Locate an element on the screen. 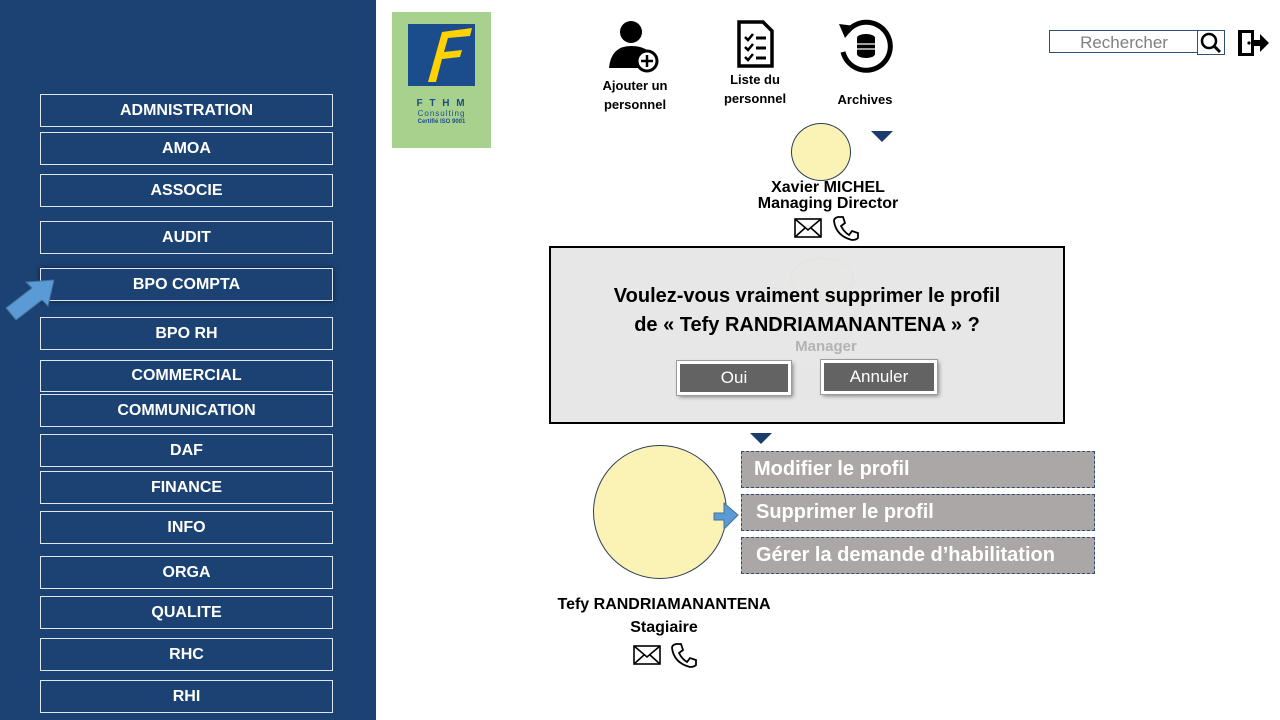 The image size is (1280, 720). dept-button-info: INFO is located at coordinates (186, 527).